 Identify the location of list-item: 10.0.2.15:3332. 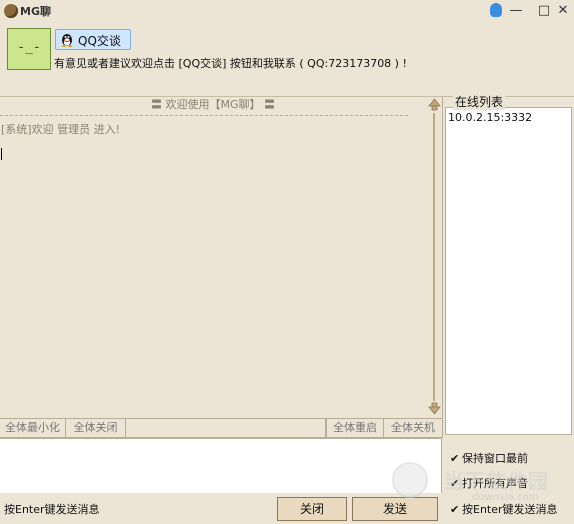
(490, 117).